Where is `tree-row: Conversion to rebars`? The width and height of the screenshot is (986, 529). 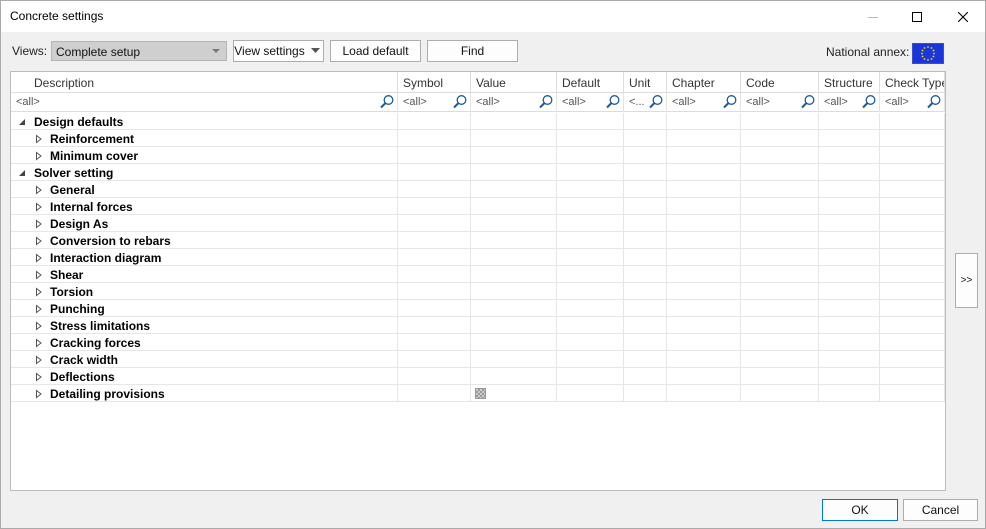
tree-row: Conversion to rebars is located at coordinates (478, 240).